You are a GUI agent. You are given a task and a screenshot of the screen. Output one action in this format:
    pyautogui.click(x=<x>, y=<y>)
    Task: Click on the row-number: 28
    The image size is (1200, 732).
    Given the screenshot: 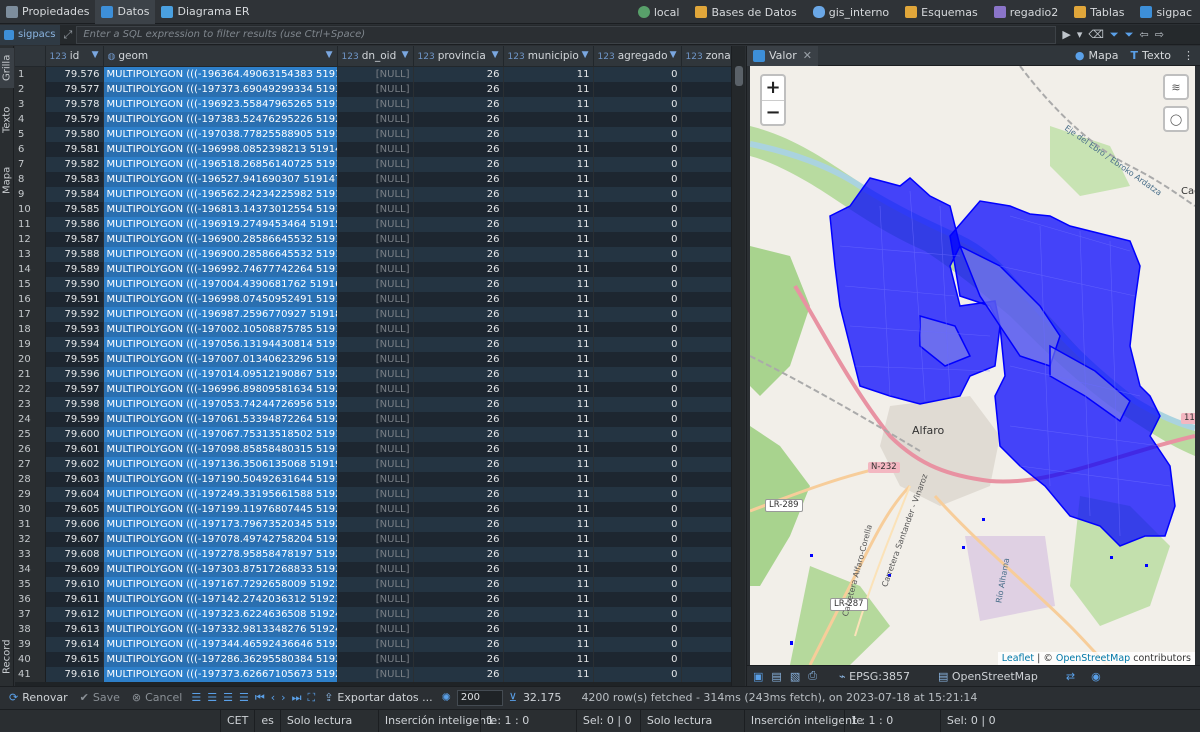 What is the action you would take?
    pyautogui.click(x=30, y=479)
    